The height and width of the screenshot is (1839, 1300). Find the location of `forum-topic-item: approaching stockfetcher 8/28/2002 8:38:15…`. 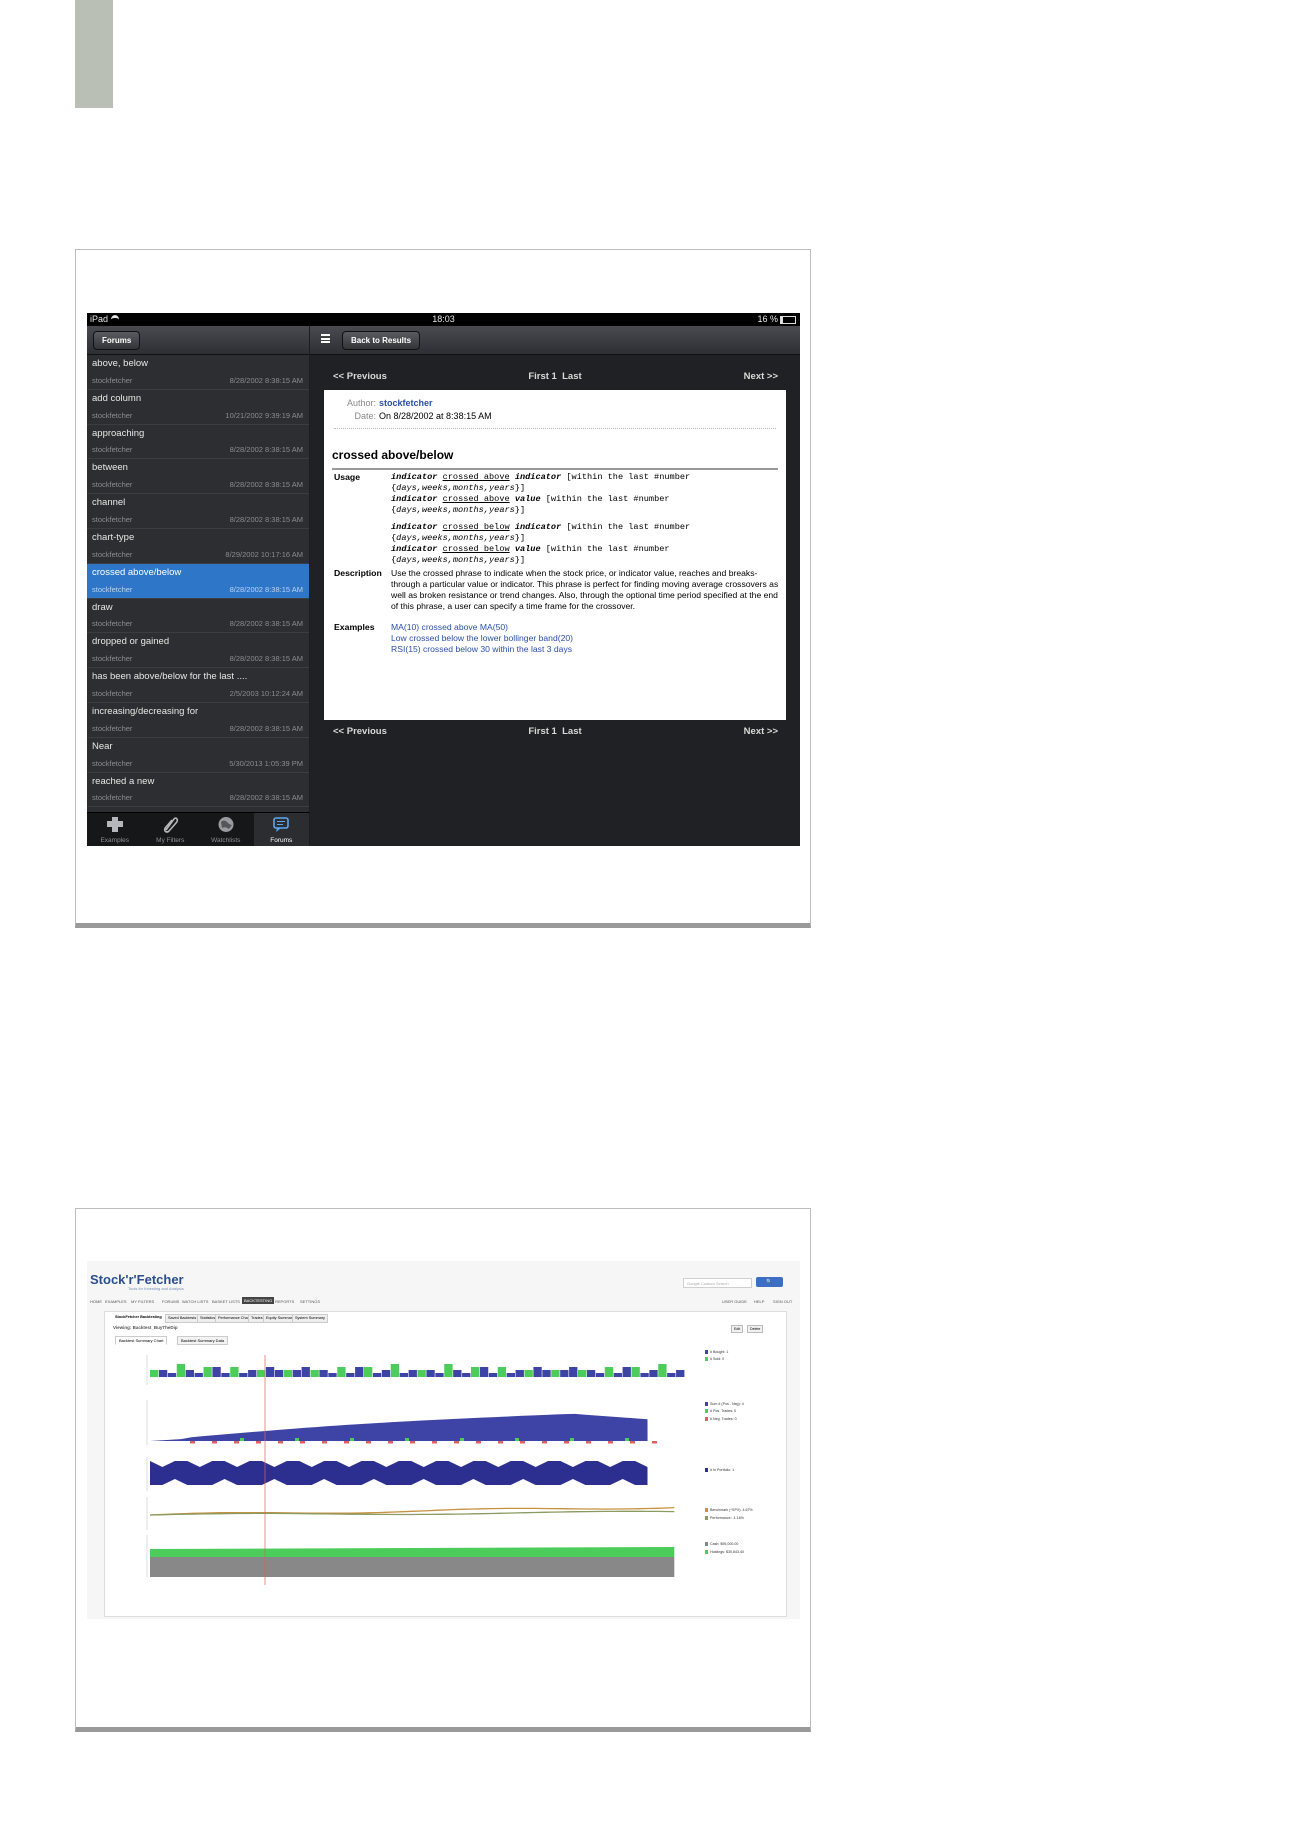

forum-topic-item: approaching stockfetcher 8/28/2002 8:38:15… is located at coordinates (198, 442).